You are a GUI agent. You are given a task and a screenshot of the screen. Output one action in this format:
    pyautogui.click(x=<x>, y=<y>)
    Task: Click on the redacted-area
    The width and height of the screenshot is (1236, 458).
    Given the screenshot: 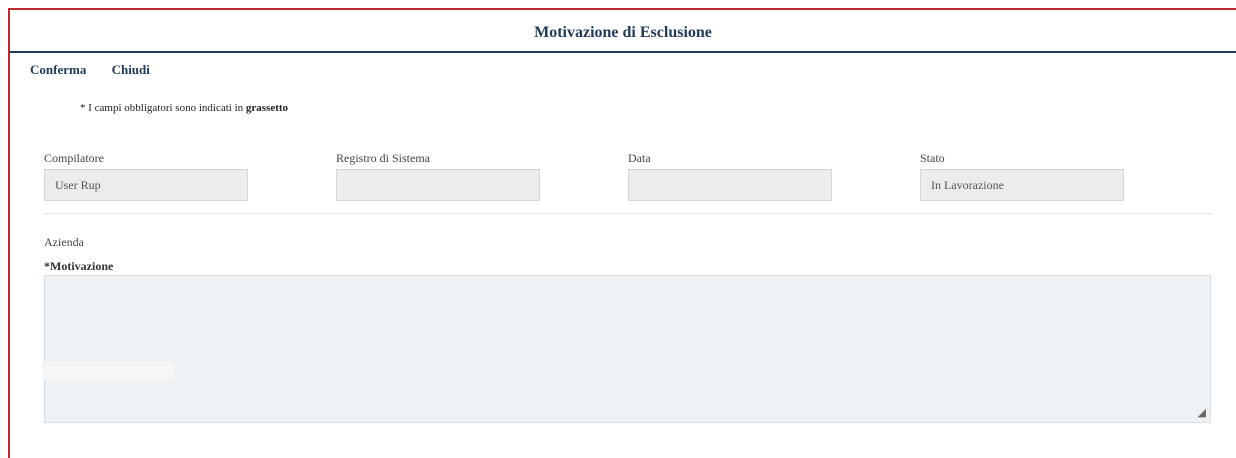 What is the action you would take?
    pyautogui.click(x=108, y=371)
    